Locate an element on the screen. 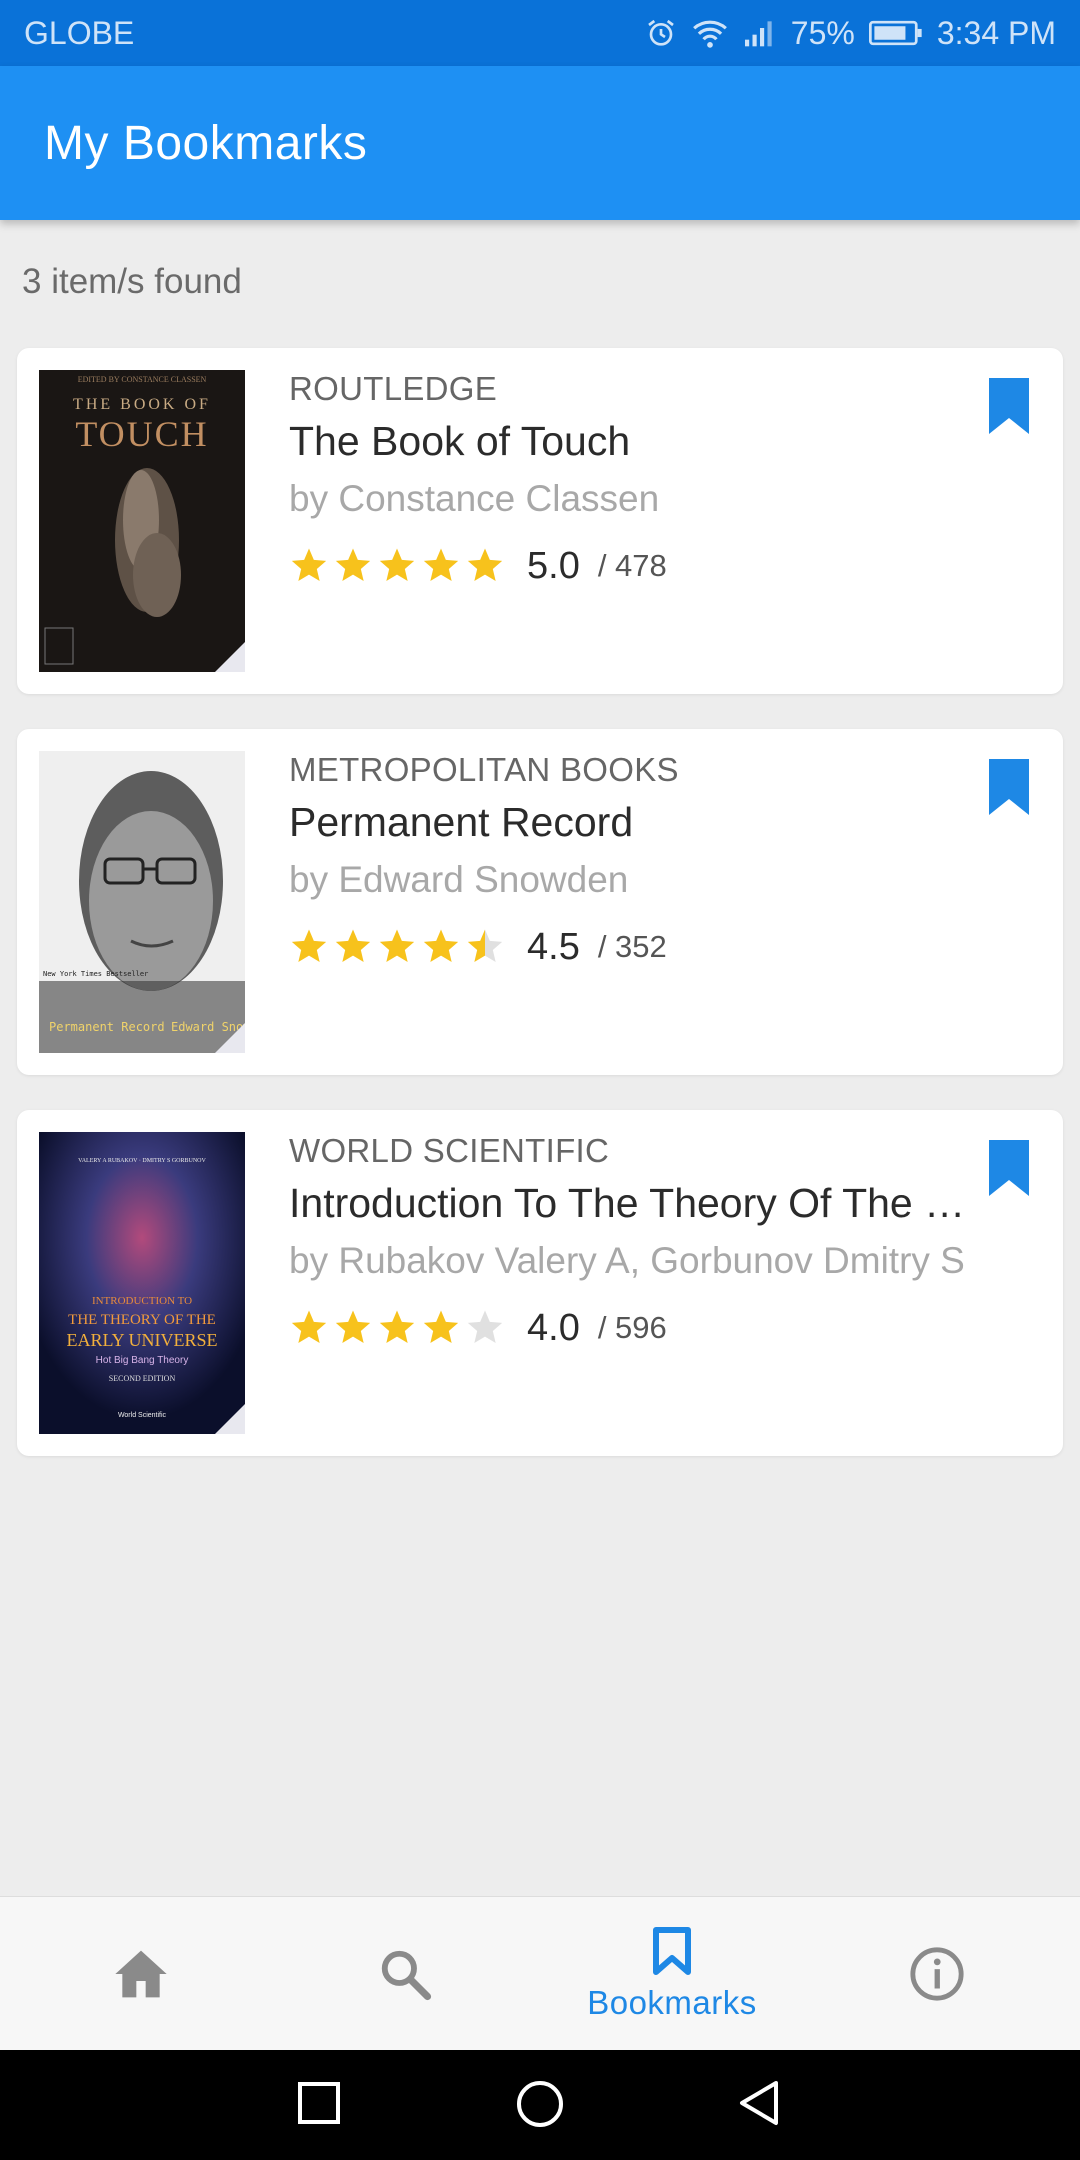  book-publisher: WORLD SCIENTIFIC is located at coordinates (449, 1150).